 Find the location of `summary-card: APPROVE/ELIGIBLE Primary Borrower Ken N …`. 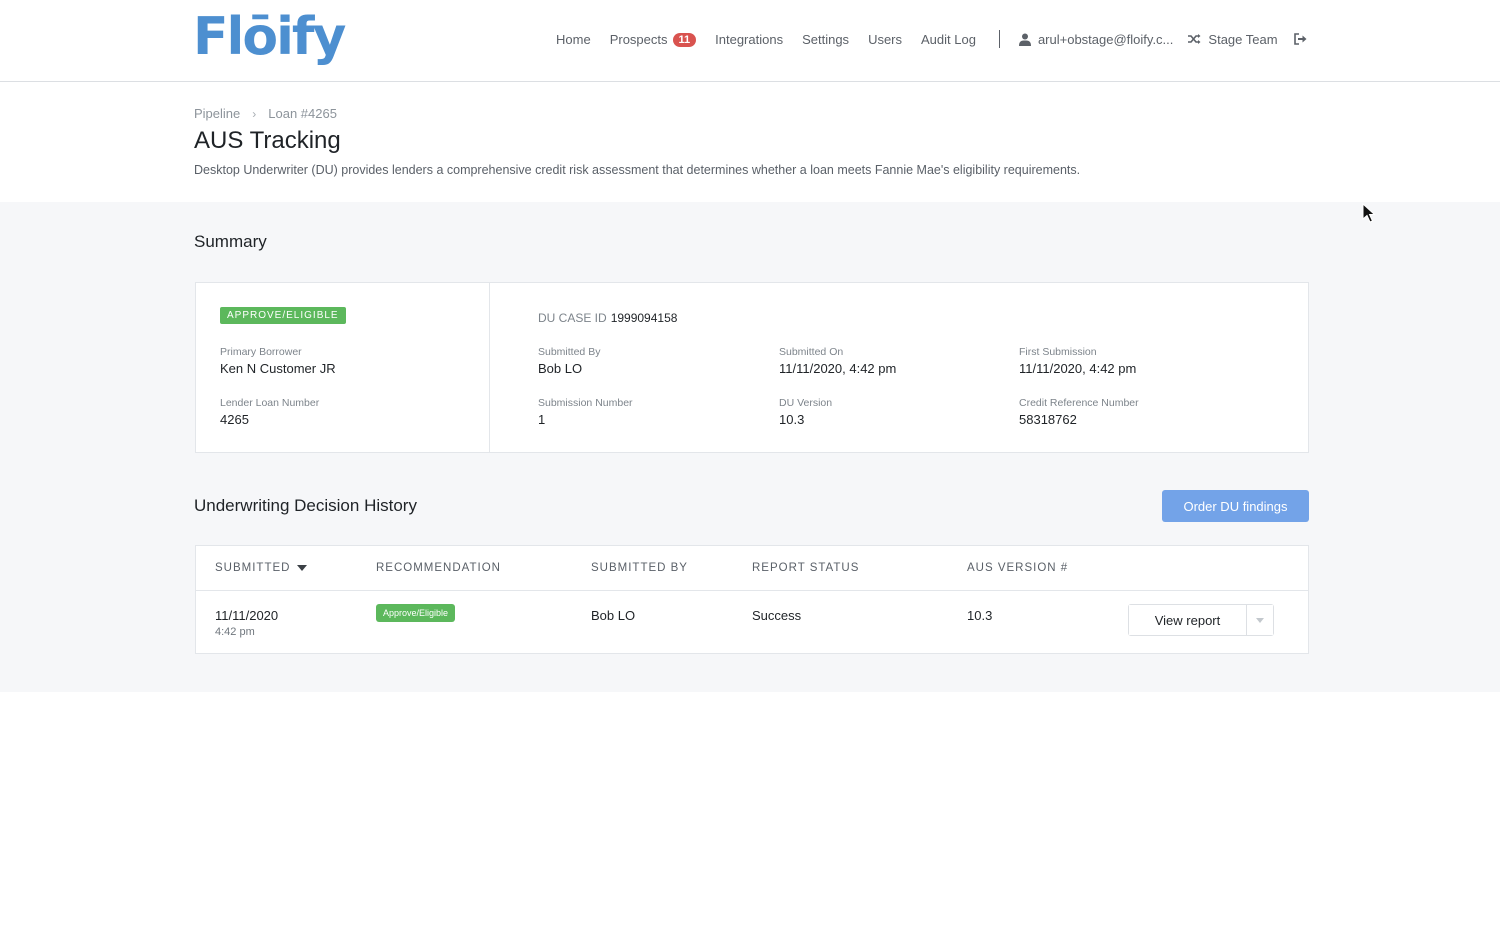

summary-card: APPROVE/ELIGIBLE Primary Borrower Ken N … is located at coordinates (752, 367).